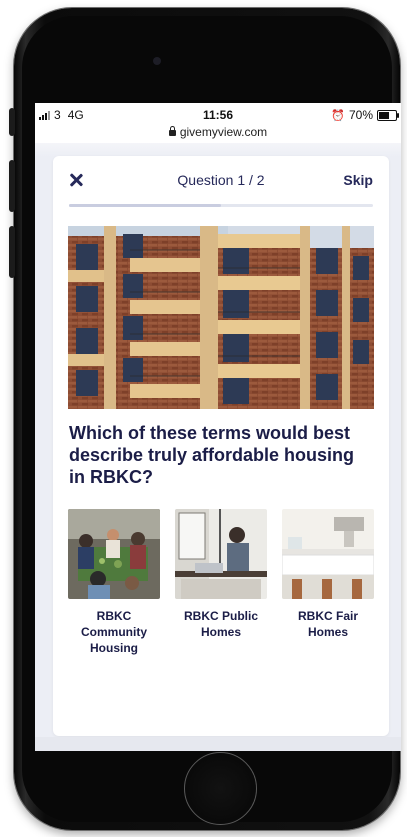 The width and height of the screenshot is (407, 837). I want to click on screen-bottom-bar, so click(218, 744).